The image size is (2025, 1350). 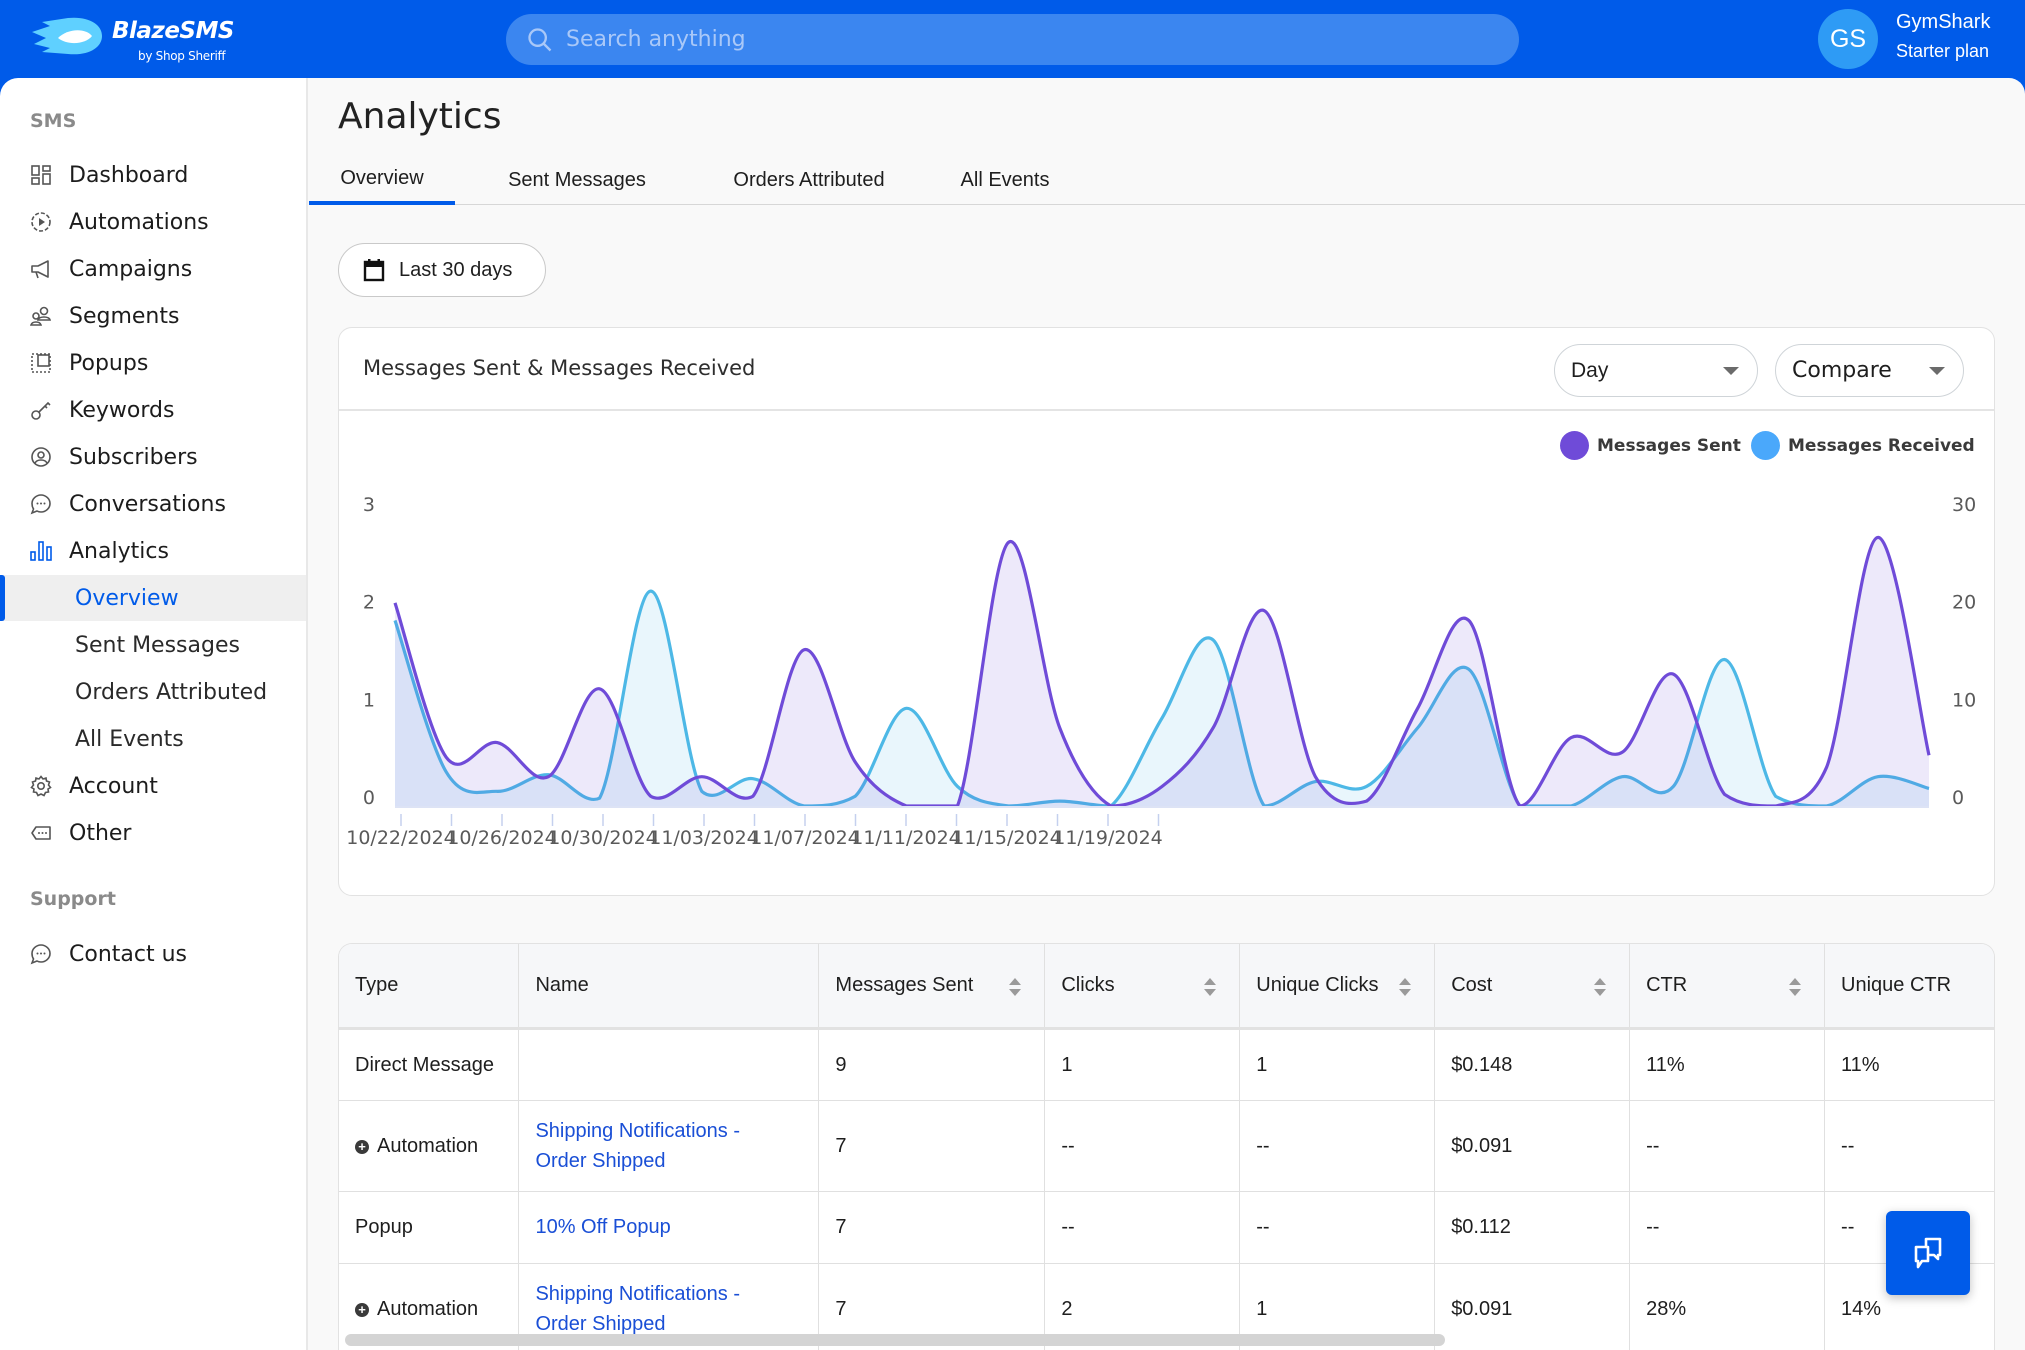 I want to click on cell-name: 10% Off Popup, so click(x=669, y=1227).